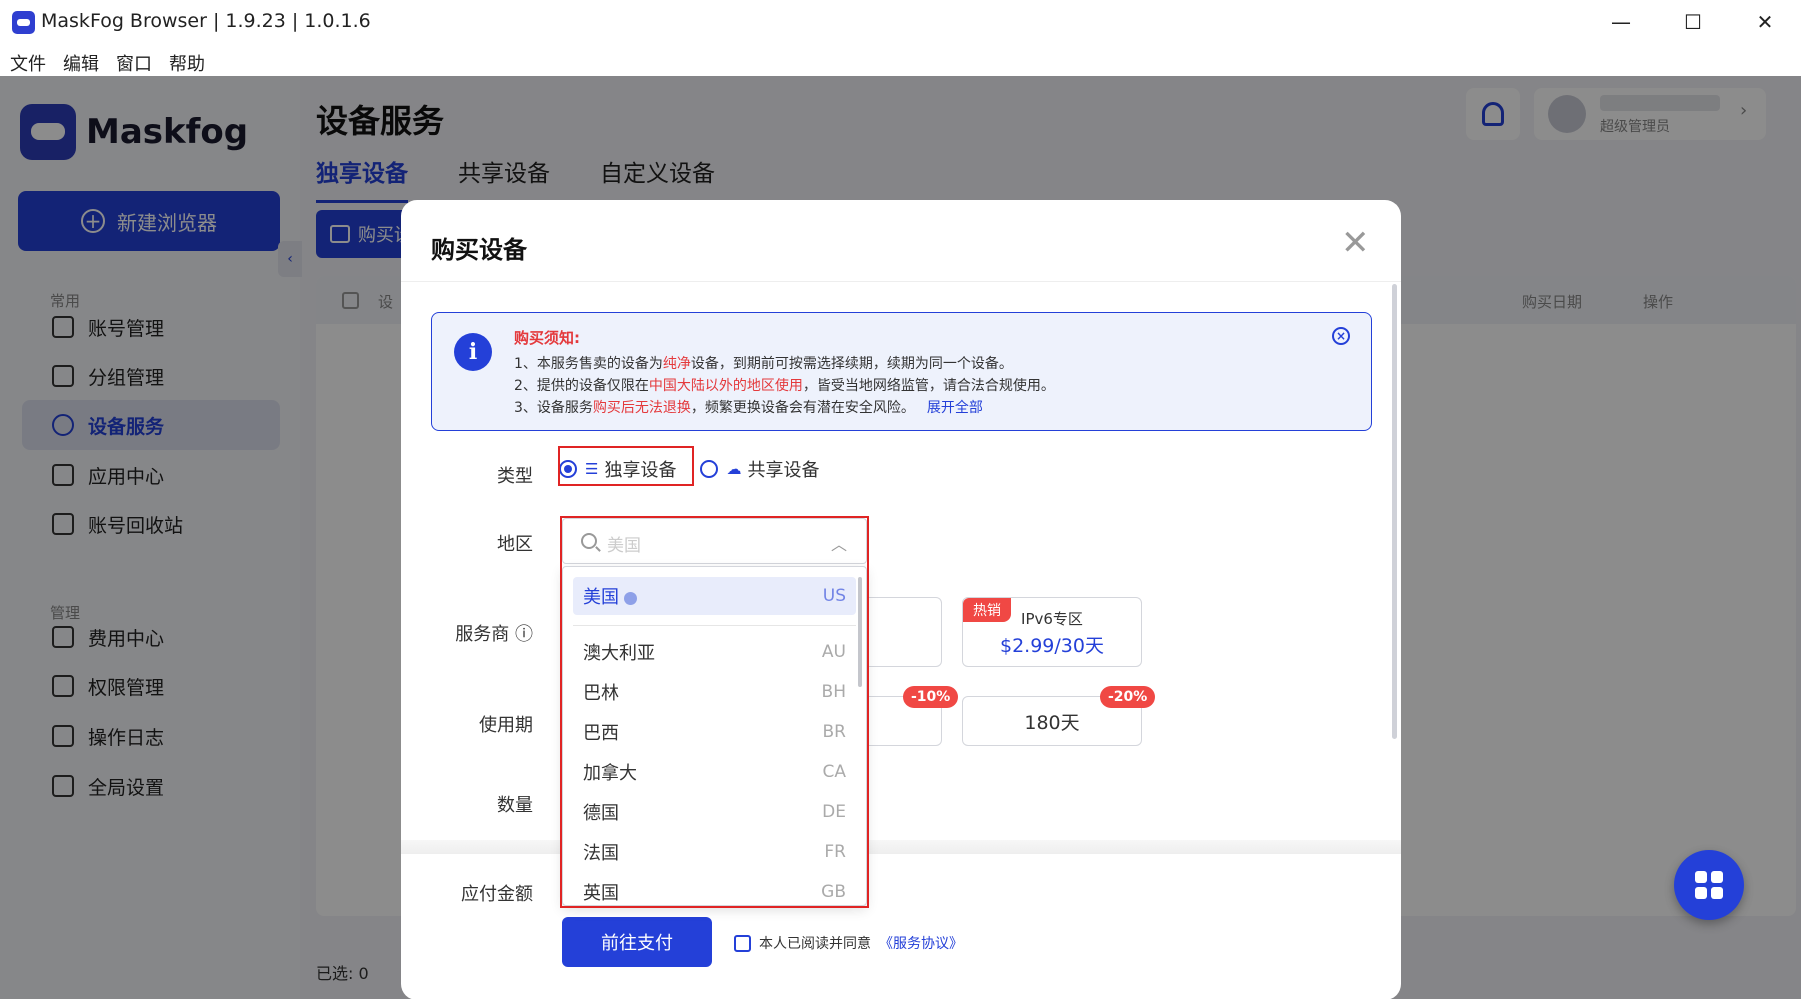 The image size is (1801, 999). Describe the element at coordinates (506, 725) in the screenshot. I see `period-label: 使用期` at that location.